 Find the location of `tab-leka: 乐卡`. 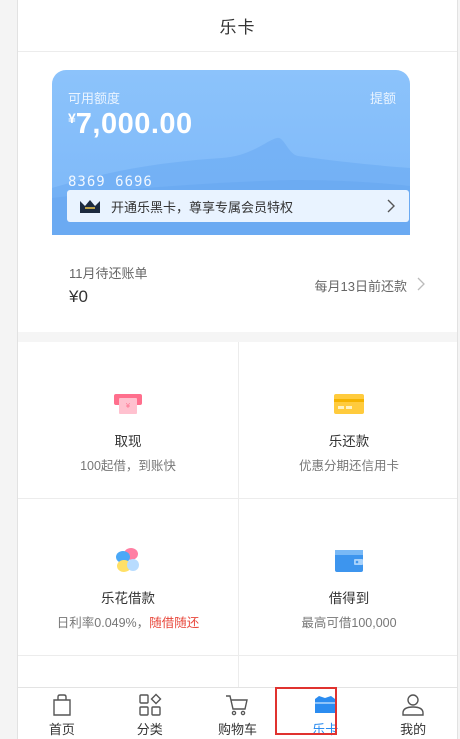

tab-leka: 乐卡 is located at coordinates (325, 713).